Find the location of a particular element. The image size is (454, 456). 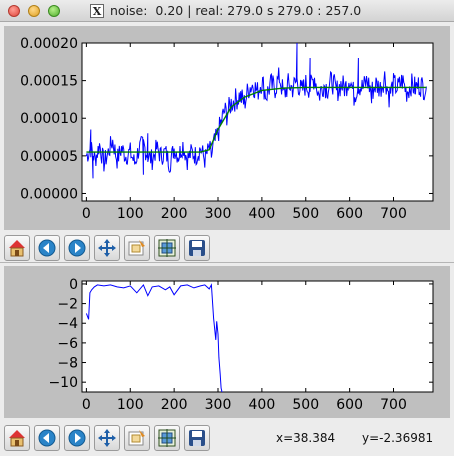

x11-app-icon: X is located at coordinates (97, 11).